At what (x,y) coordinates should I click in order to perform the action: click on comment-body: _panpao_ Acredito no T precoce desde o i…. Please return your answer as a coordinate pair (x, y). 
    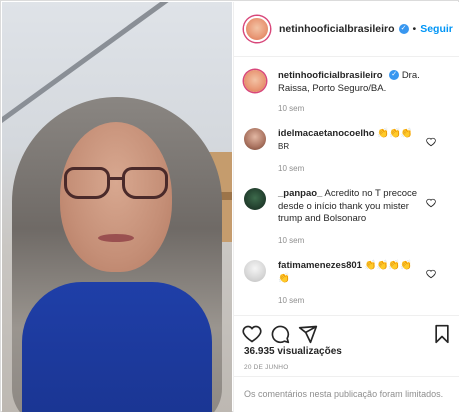
    Looking at the image, I should click on (353, 207).